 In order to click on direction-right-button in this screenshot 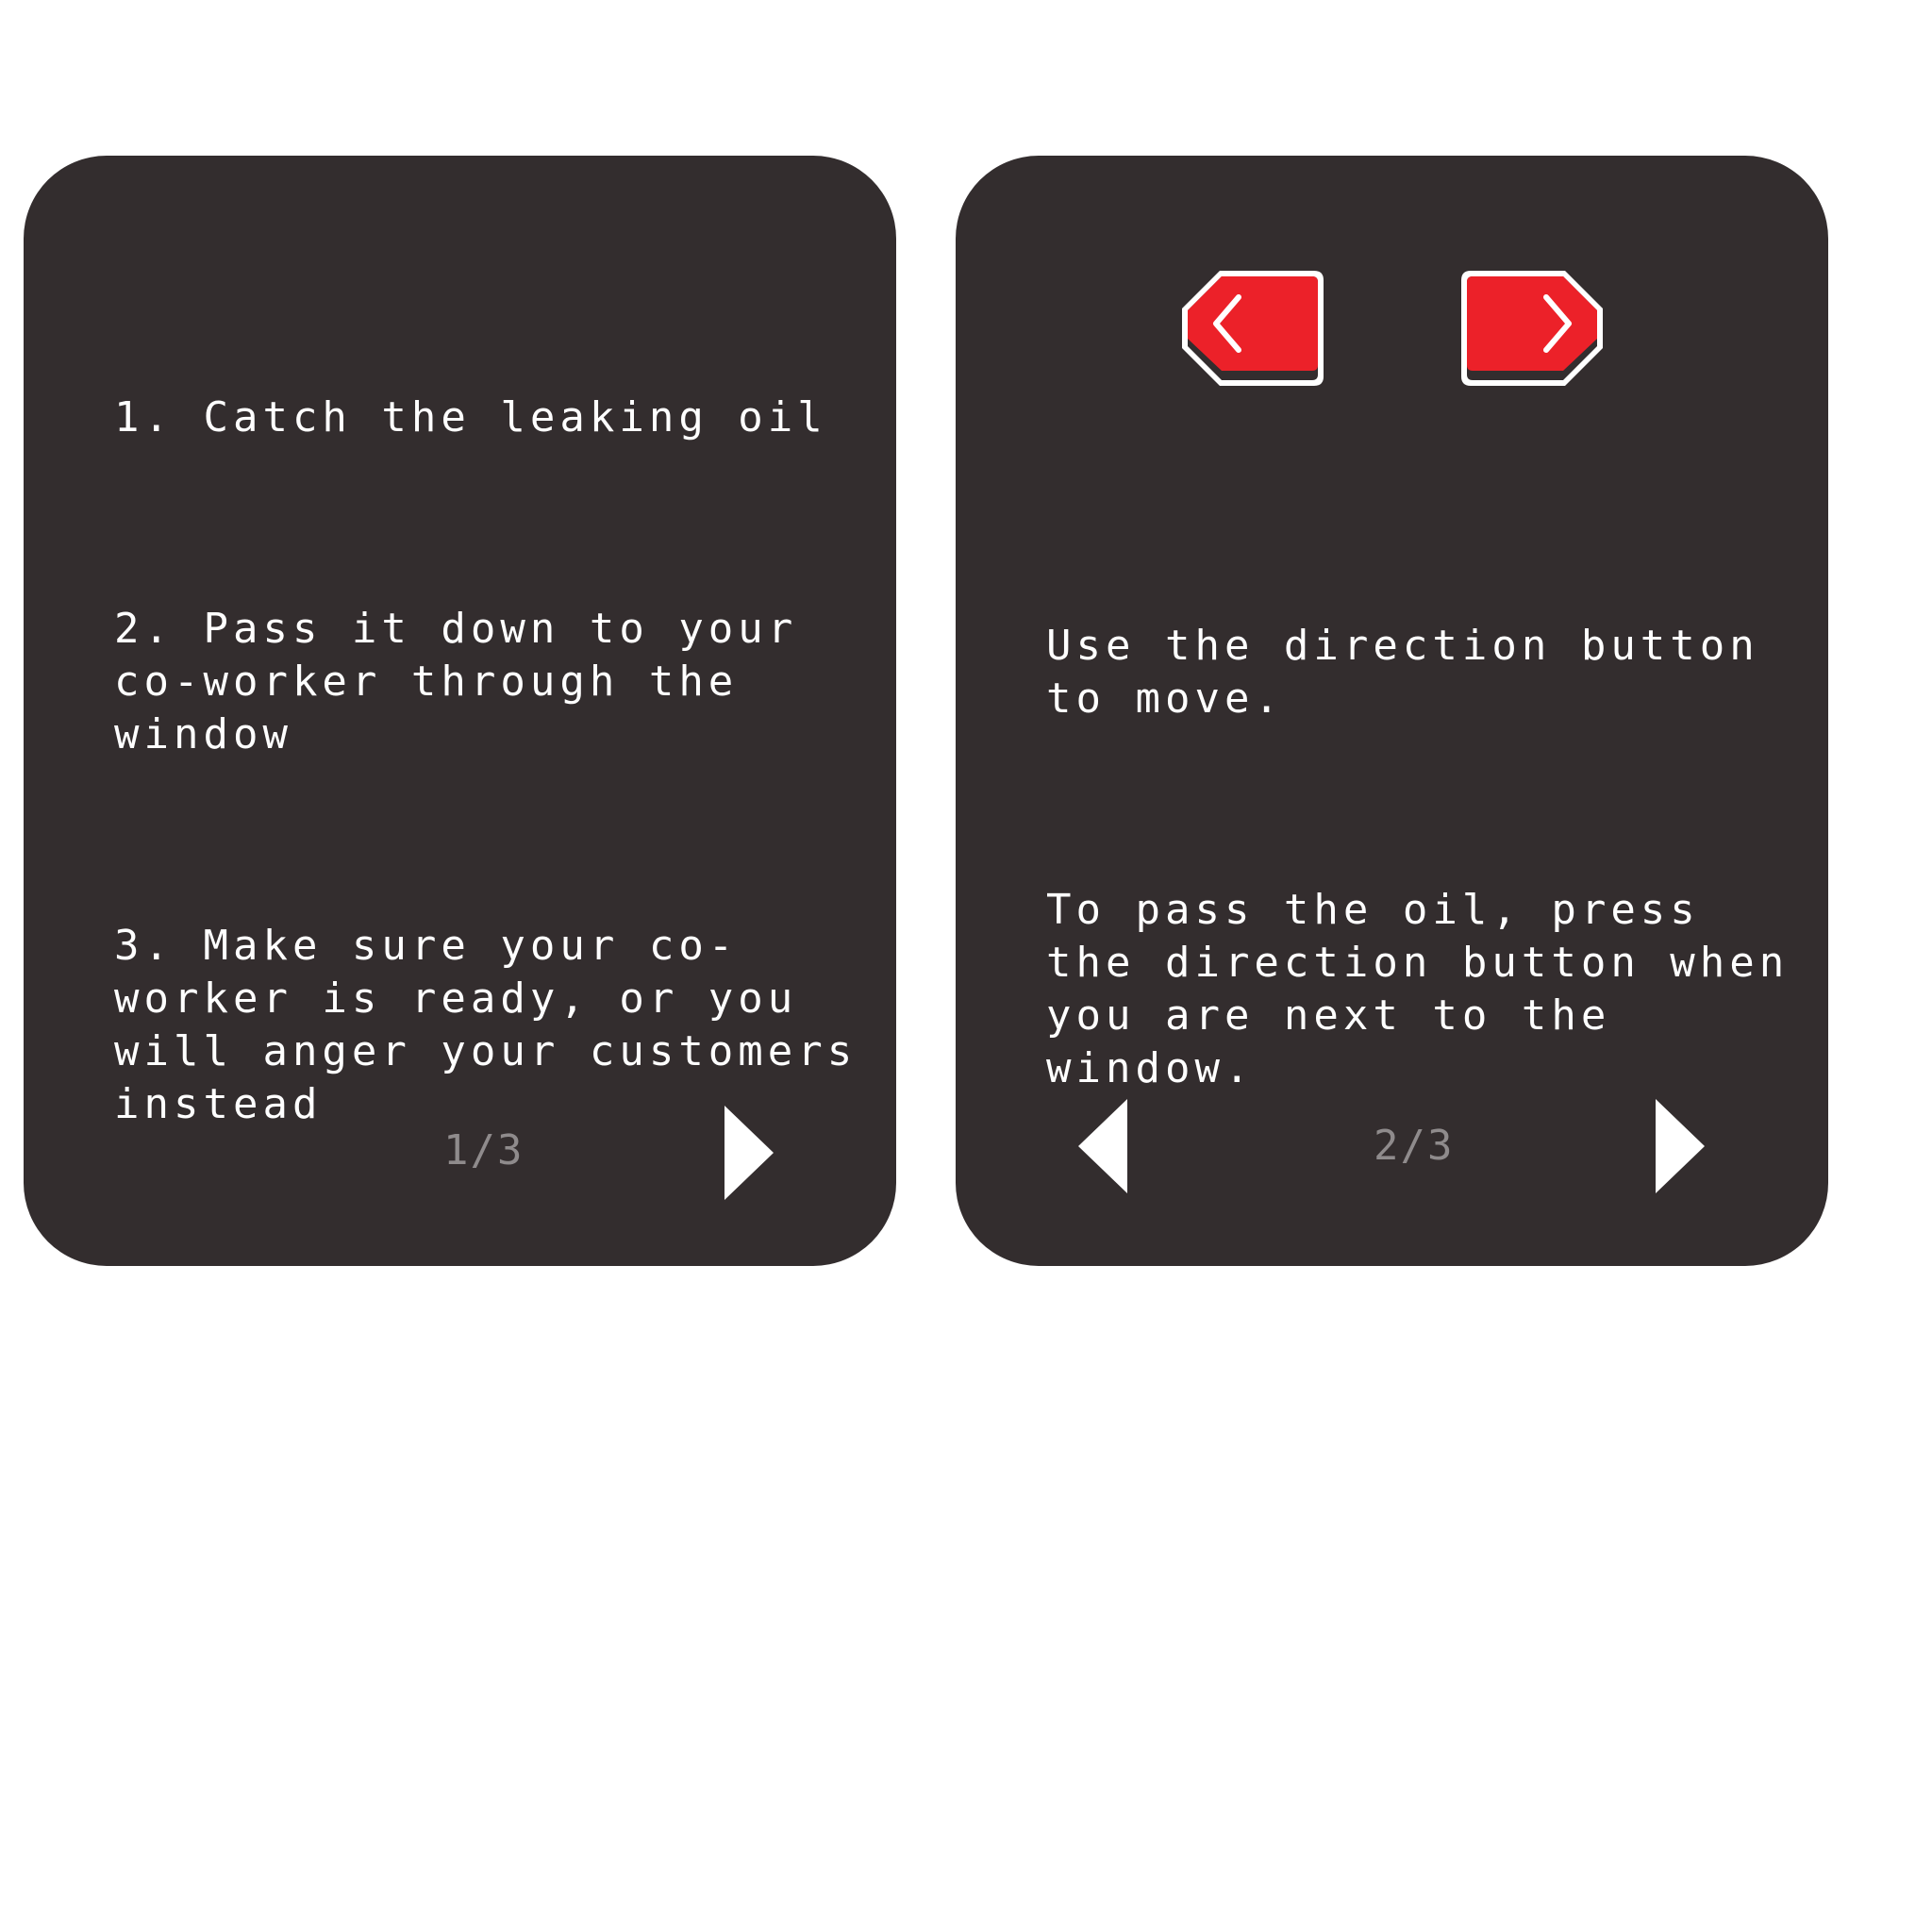, I will do `click(1532, 328)`.